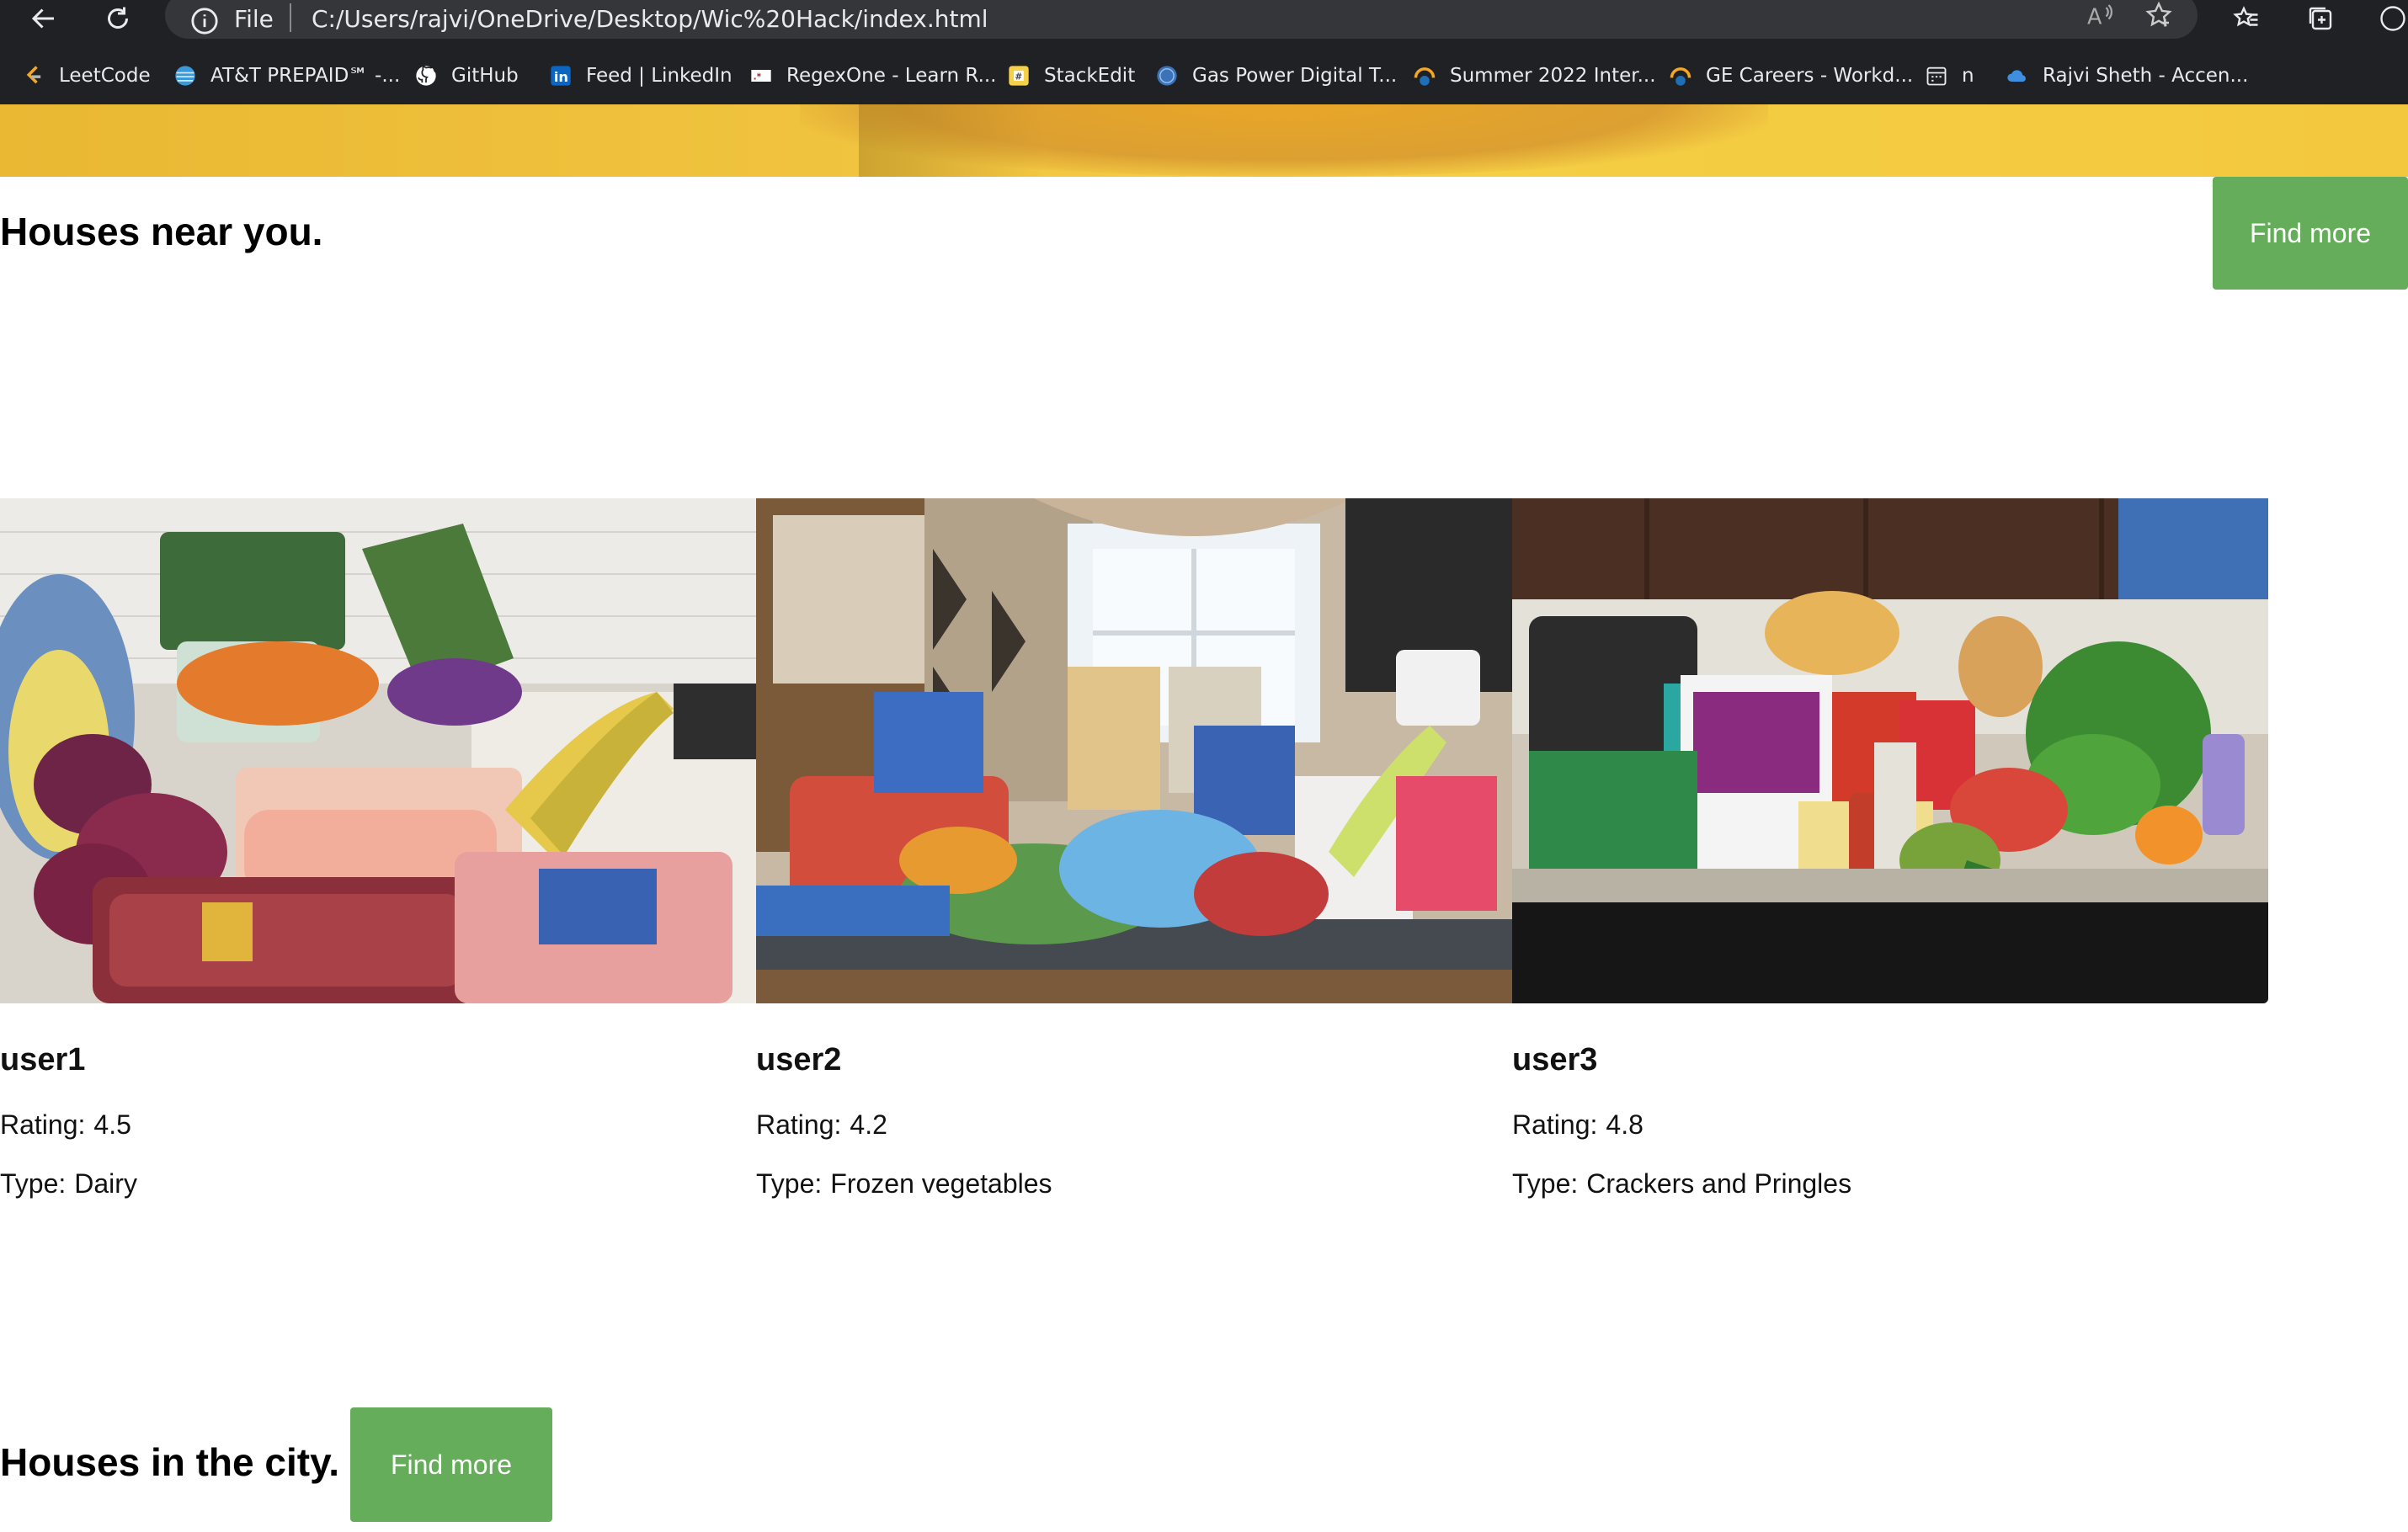  What do you see at coordinates (951, 140) in the screenshot?
I see `hero-shadow-shape` at bounding box center [951, 140].